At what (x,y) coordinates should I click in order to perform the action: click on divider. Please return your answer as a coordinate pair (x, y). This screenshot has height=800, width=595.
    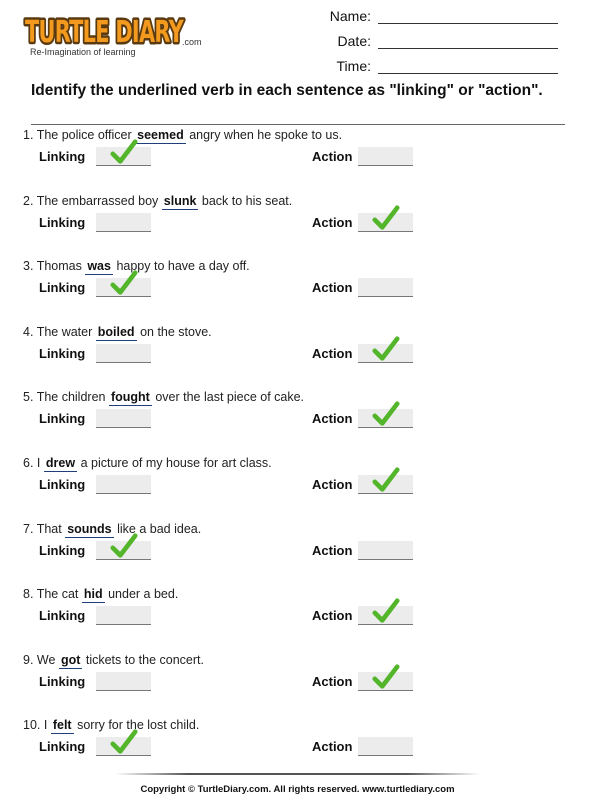
    Looking at the image, I should click on (298, 124).